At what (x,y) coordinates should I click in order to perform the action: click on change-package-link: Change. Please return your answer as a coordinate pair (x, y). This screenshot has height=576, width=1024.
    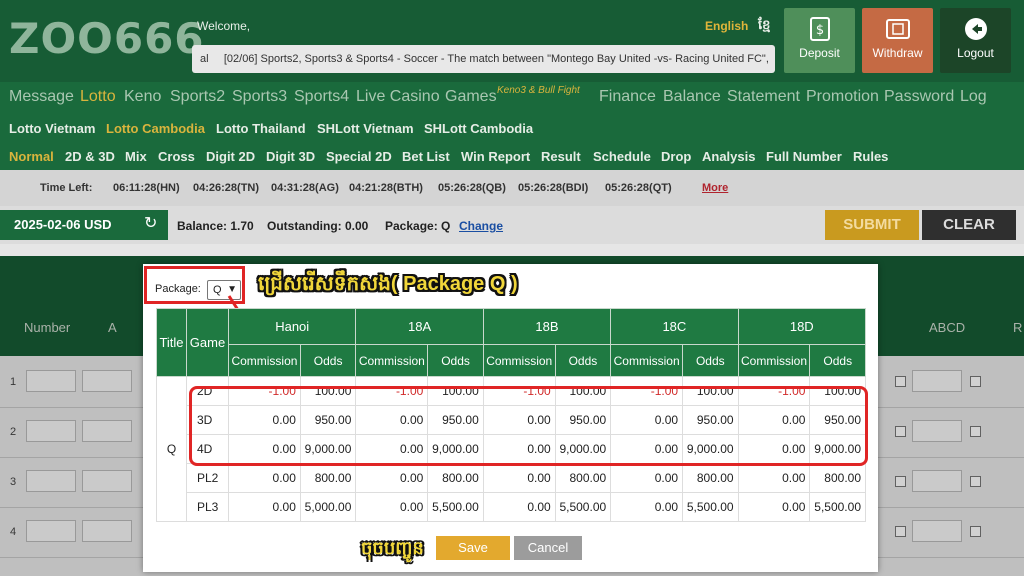
    Looking at the image, I should click on (481, 226).